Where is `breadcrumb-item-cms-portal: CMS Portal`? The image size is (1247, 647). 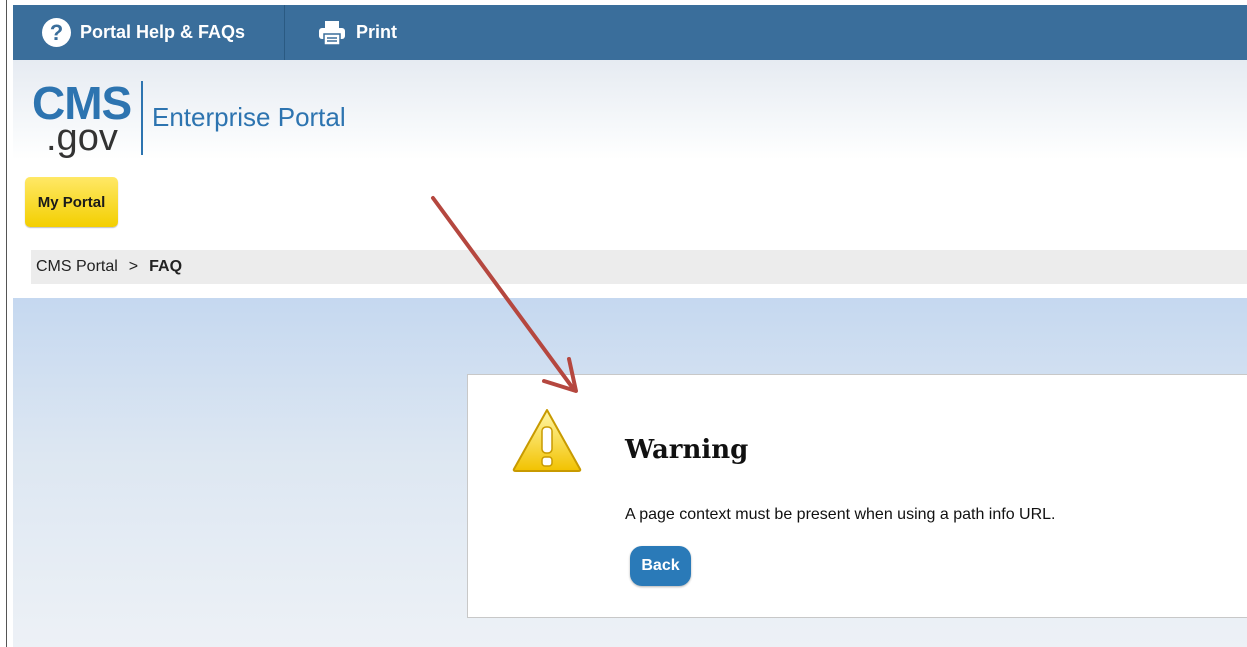
breadcrumb-item-cms-portal: CMS Portal is located at coordinates (77, 267).